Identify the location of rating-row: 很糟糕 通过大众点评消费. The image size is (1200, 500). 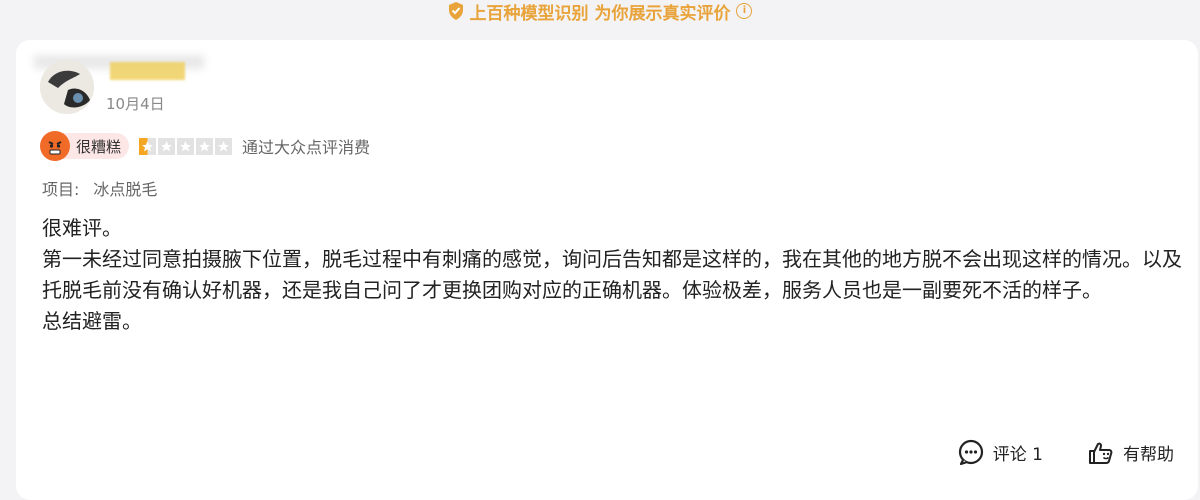
(205, 146).